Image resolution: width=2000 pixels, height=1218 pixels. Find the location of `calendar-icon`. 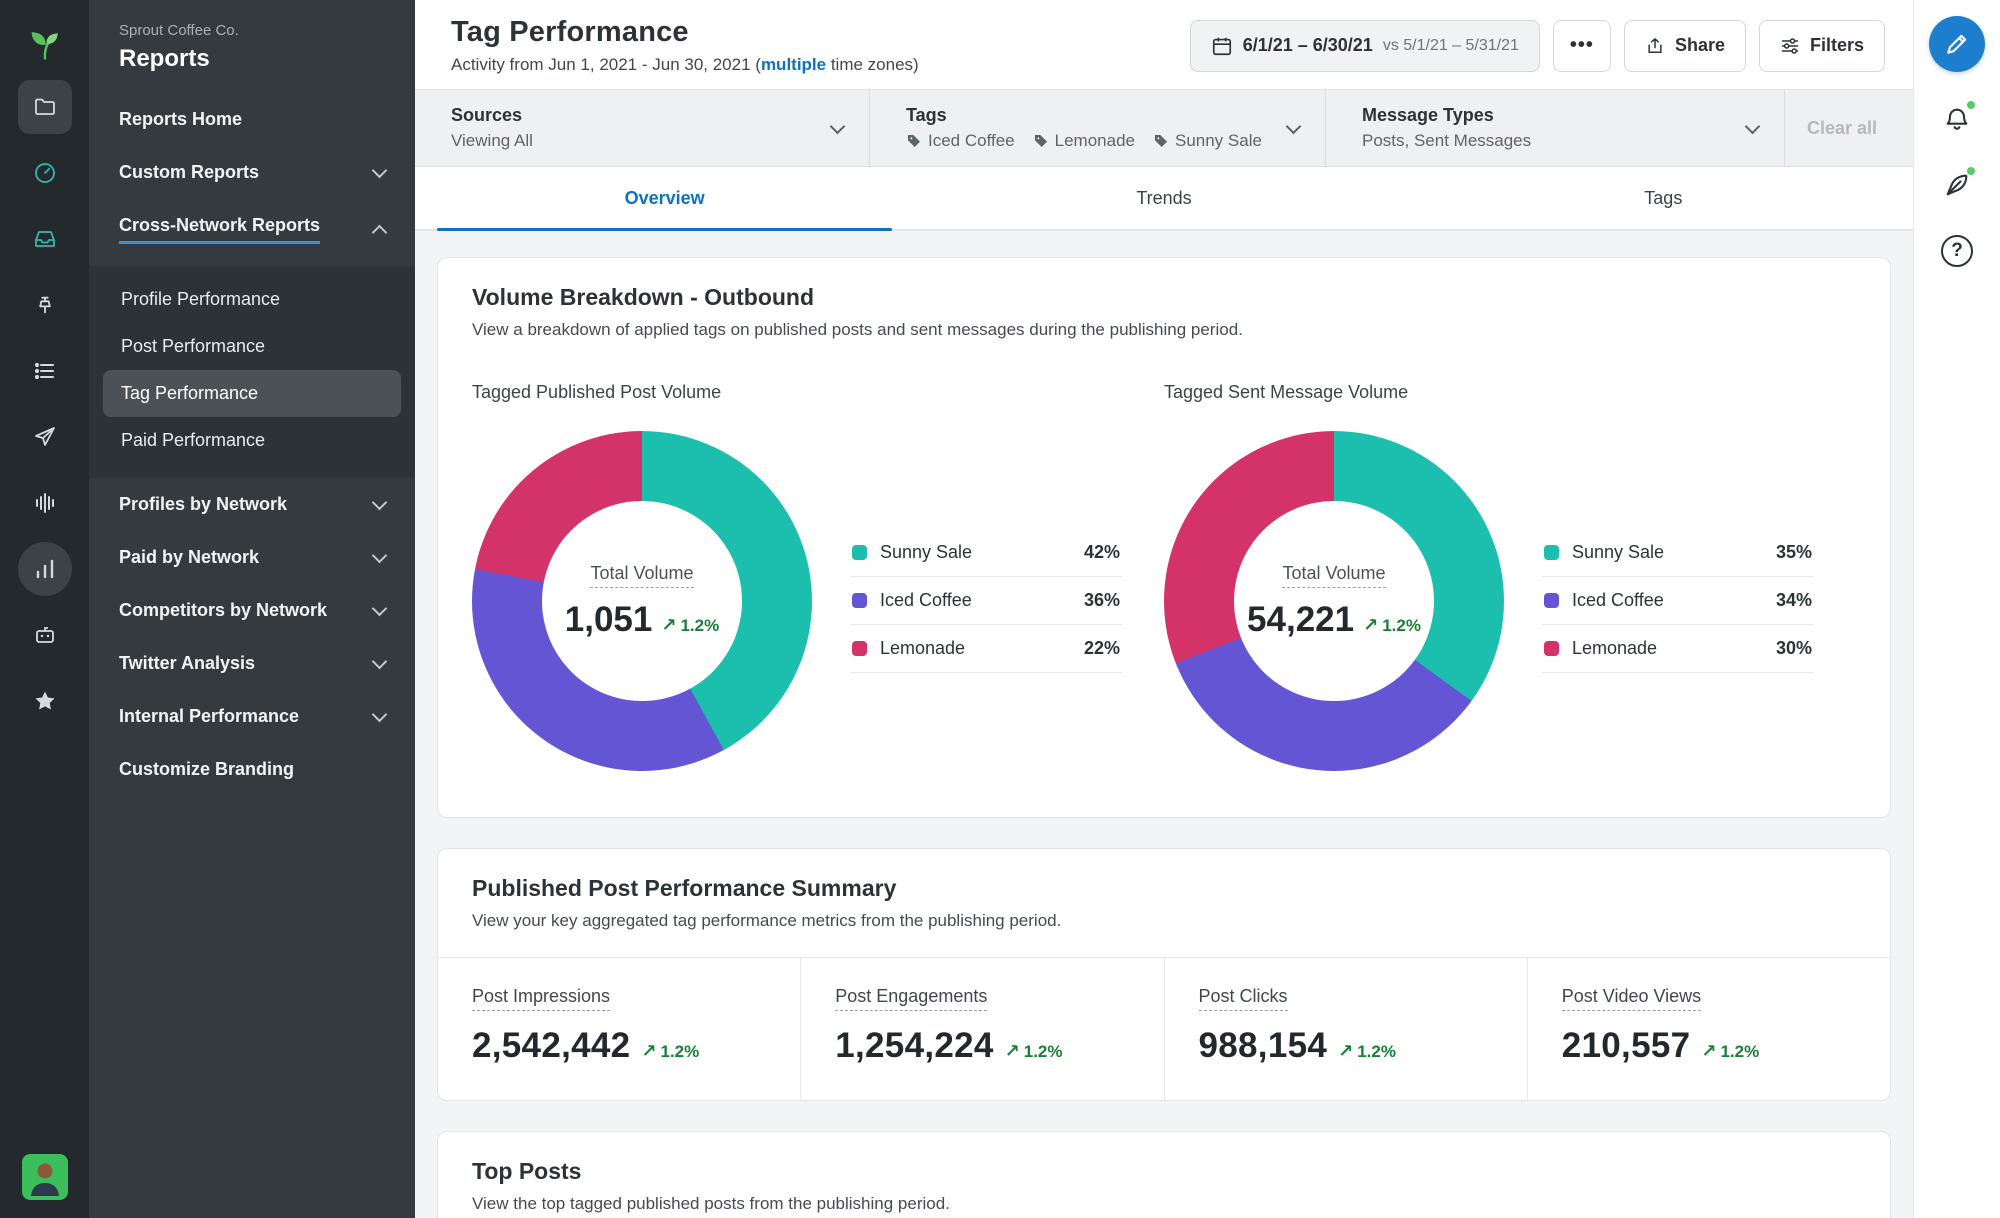

calendar-icon is located at coordinates (1222, 46).